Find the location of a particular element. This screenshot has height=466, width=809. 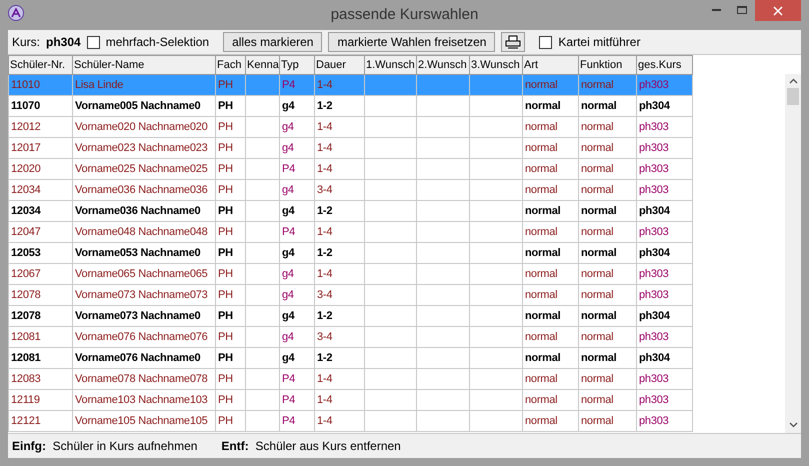

table-cell: 12020 is located at coordinates (26, 168).